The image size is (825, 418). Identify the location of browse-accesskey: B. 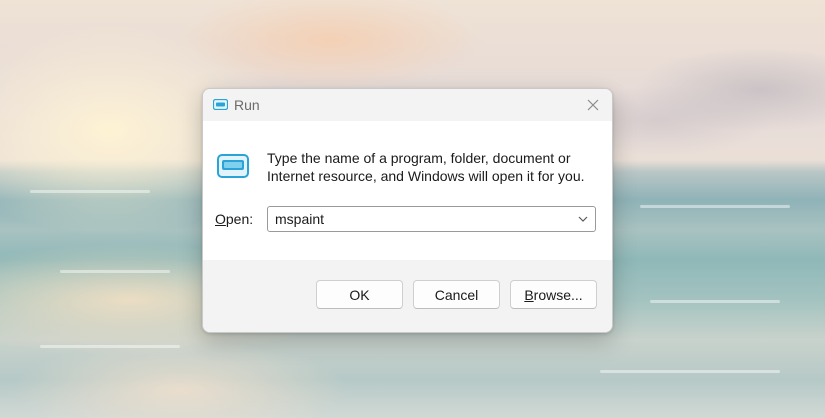
(529, 294).